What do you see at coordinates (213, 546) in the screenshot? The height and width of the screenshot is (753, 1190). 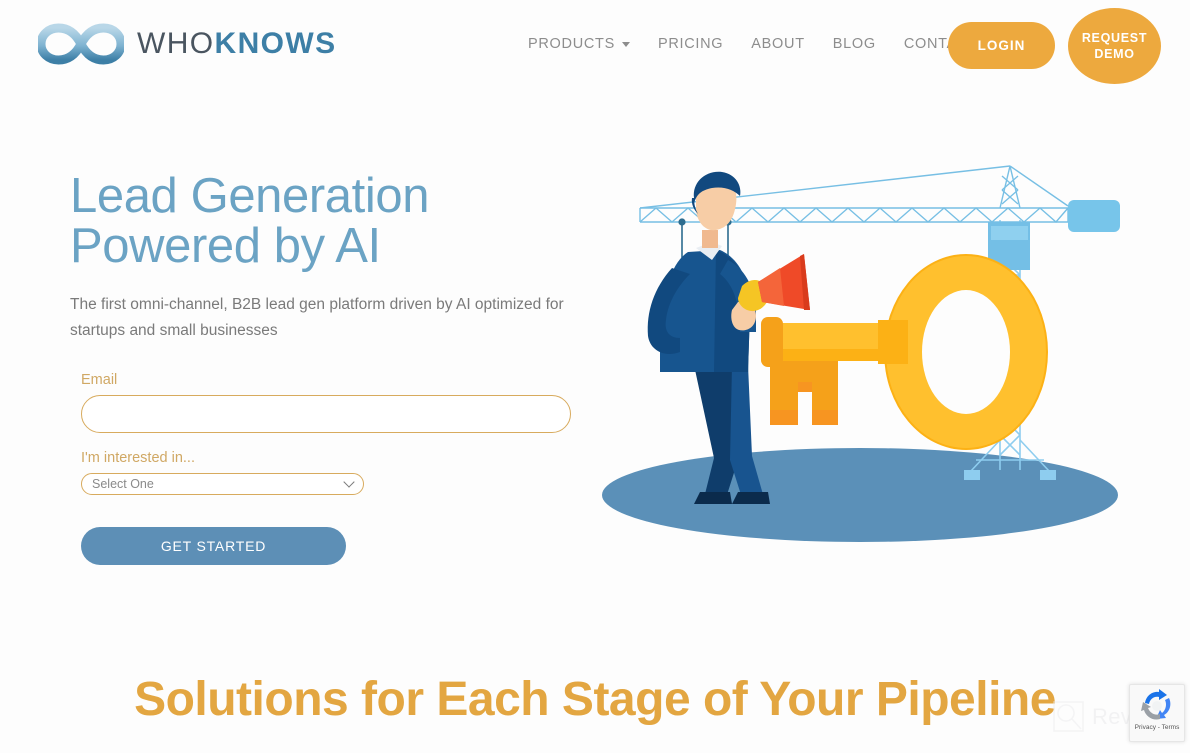 I see `get-started-button: GET STARTED` at bounding box center [213, 546].